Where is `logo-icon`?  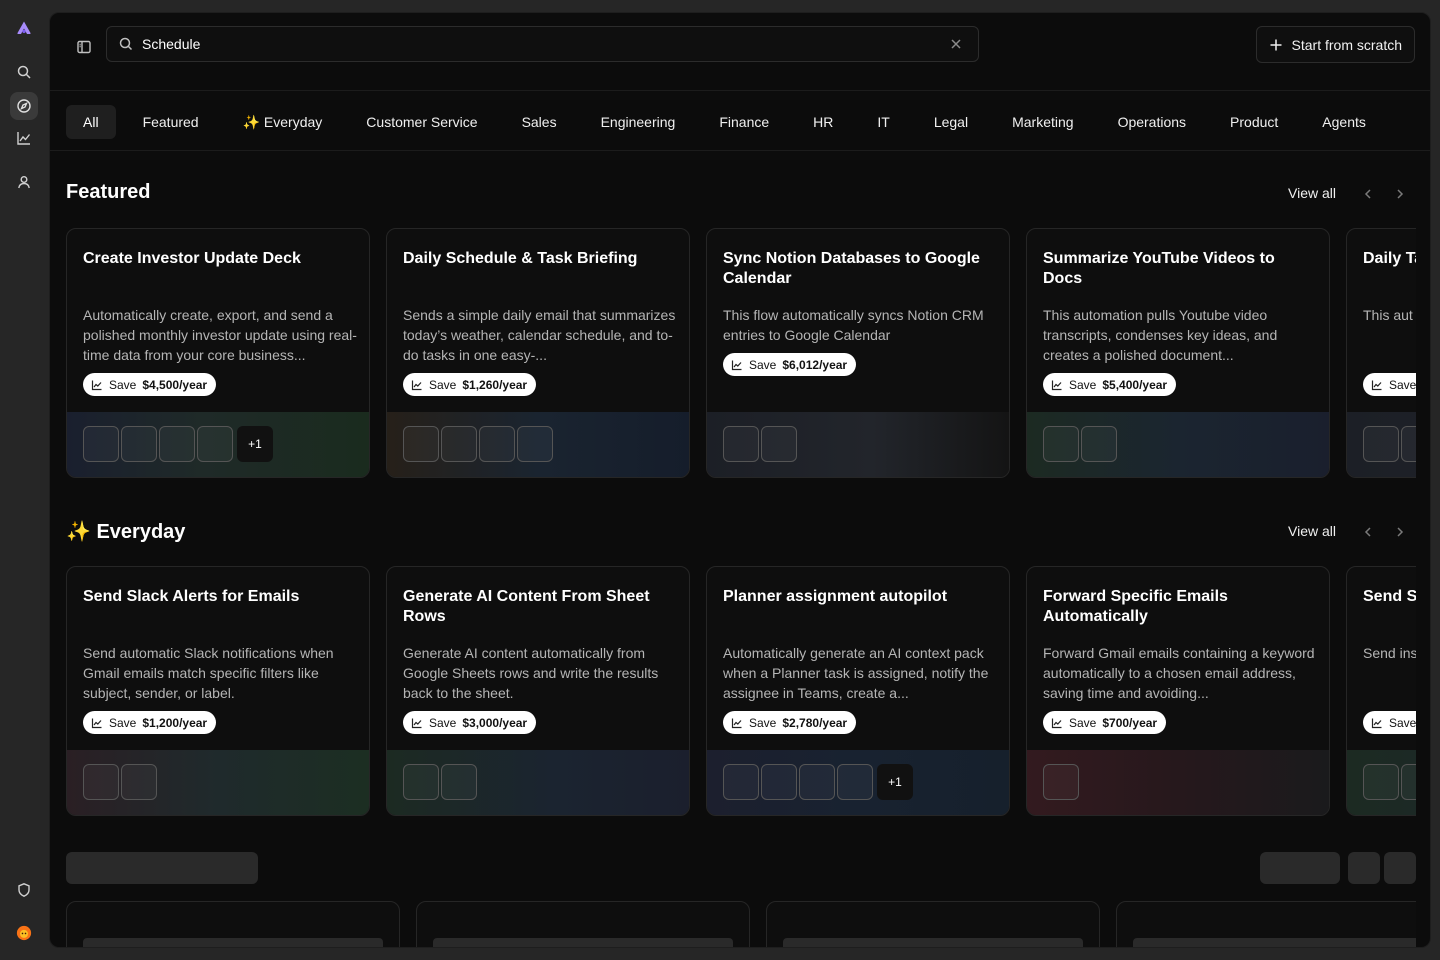
logo-icon is located at coordinates (24, 28).